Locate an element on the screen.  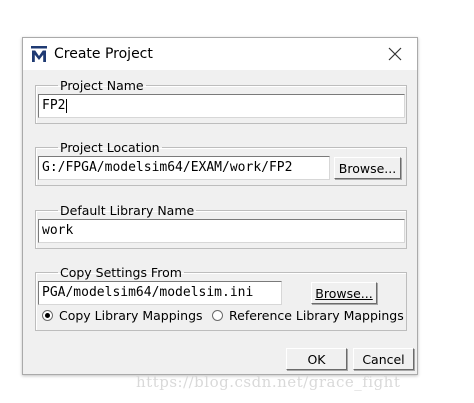
project-location-input: G:/FPGA/modelsim64/EXAM/work/FP2 is located at coordinates (184, 168).